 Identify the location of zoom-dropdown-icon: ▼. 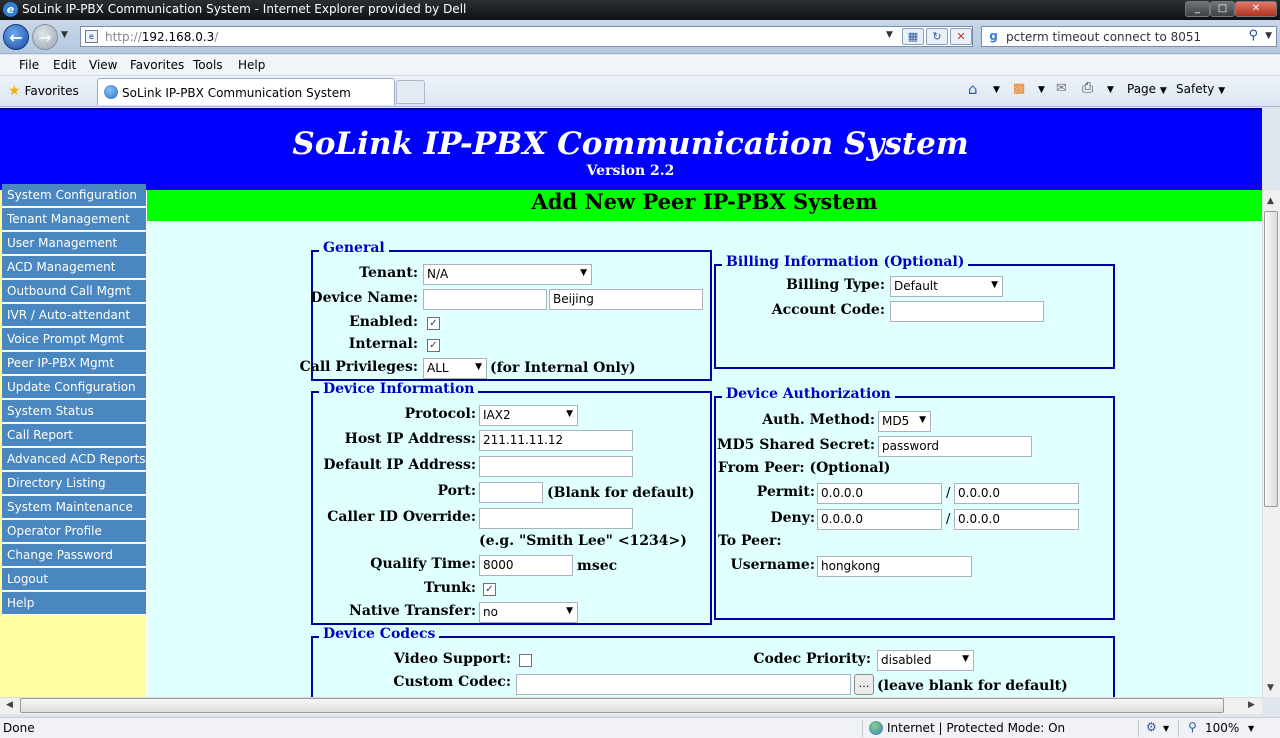
(1251, 728).